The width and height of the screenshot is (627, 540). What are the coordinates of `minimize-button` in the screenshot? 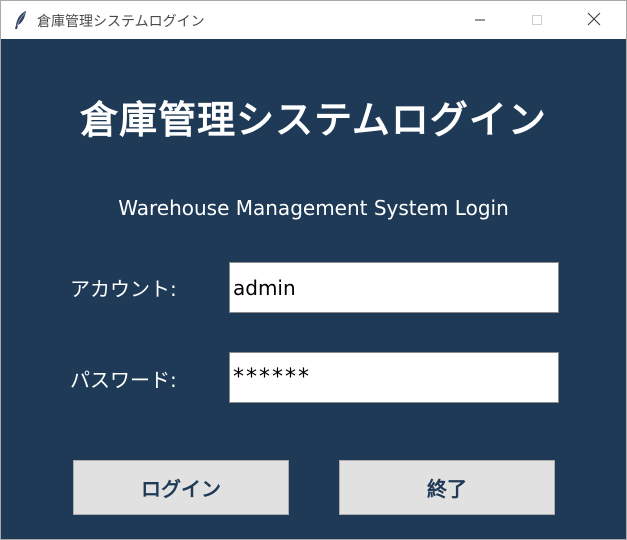 It's located at (480, 20).